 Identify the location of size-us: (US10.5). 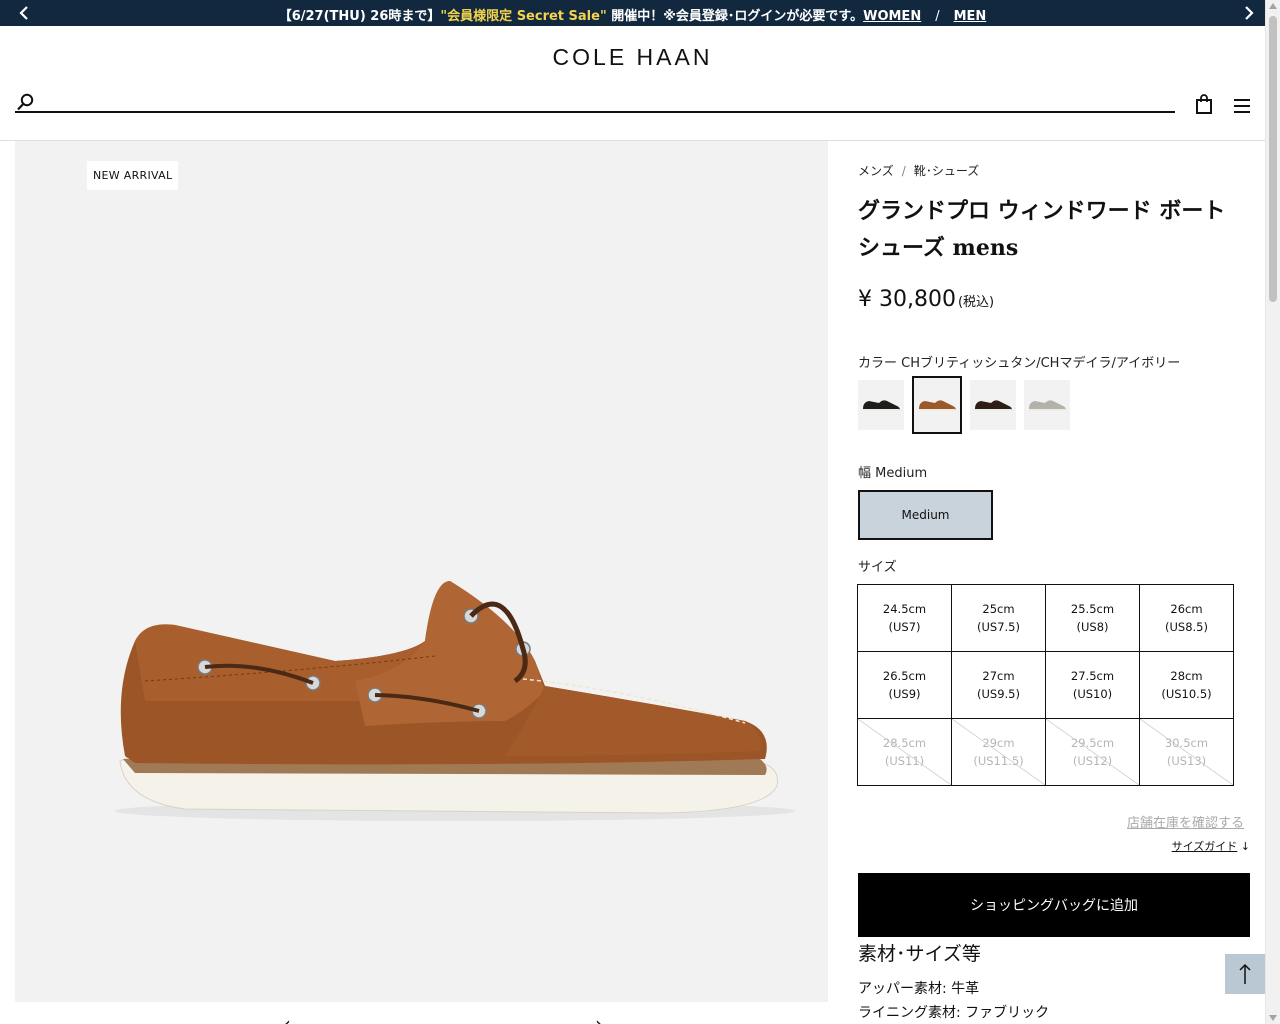
(1186, 694).